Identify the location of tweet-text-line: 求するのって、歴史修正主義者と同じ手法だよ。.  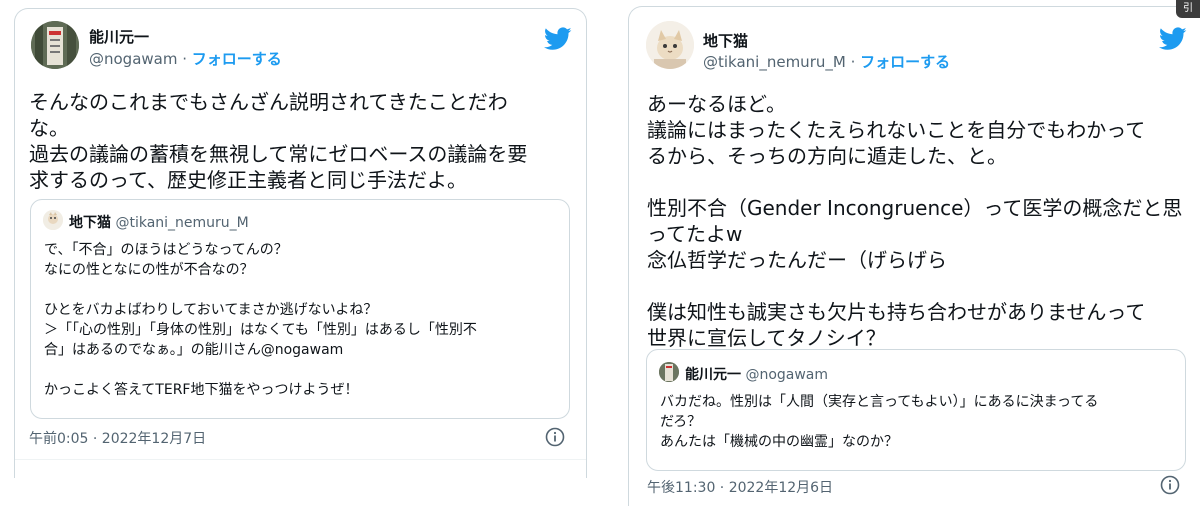
(248, 180).